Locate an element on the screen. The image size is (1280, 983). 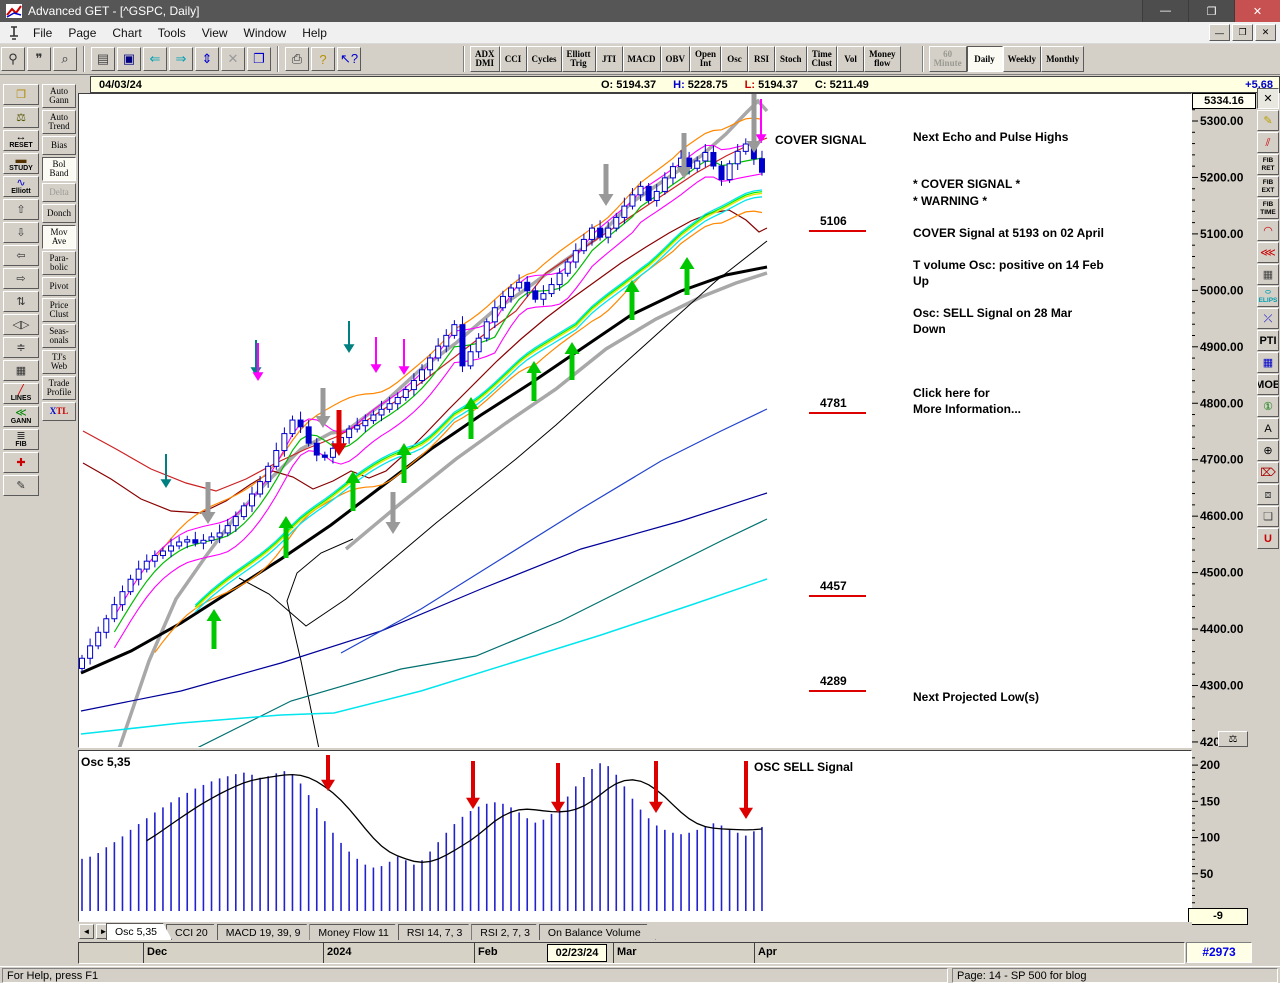
fan-lines-tool: ⋘ is located at coordinates (1268, 252).